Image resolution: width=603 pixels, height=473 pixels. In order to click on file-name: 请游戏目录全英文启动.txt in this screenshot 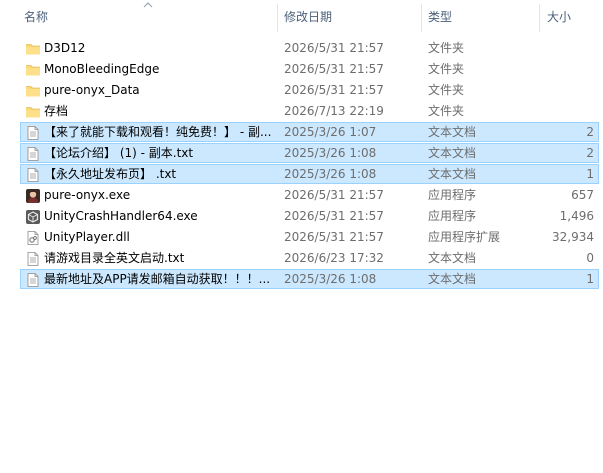, I will do `click(114, 258)`.